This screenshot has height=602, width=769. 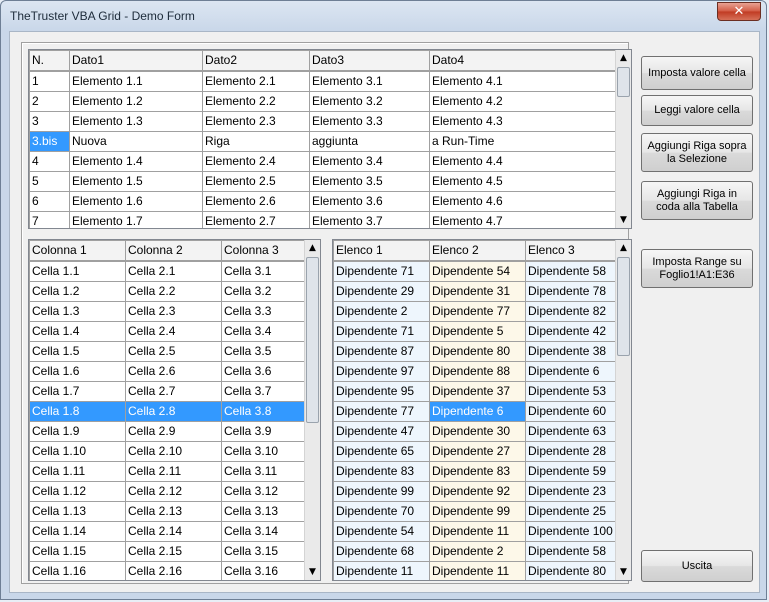 What do you see at coordinates (475, 271) in the screenshot?
I see `table-row: Dipendente 71 Dipendente 54 Dipendente 58` at bounding box center [475, 271].